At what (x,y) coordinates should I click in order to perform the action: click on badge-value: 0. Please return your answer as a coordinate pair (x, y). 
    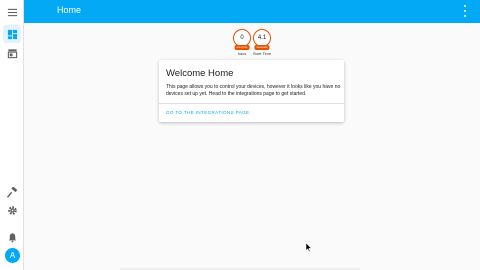
    Looking at the image, I should click on (242, 38).